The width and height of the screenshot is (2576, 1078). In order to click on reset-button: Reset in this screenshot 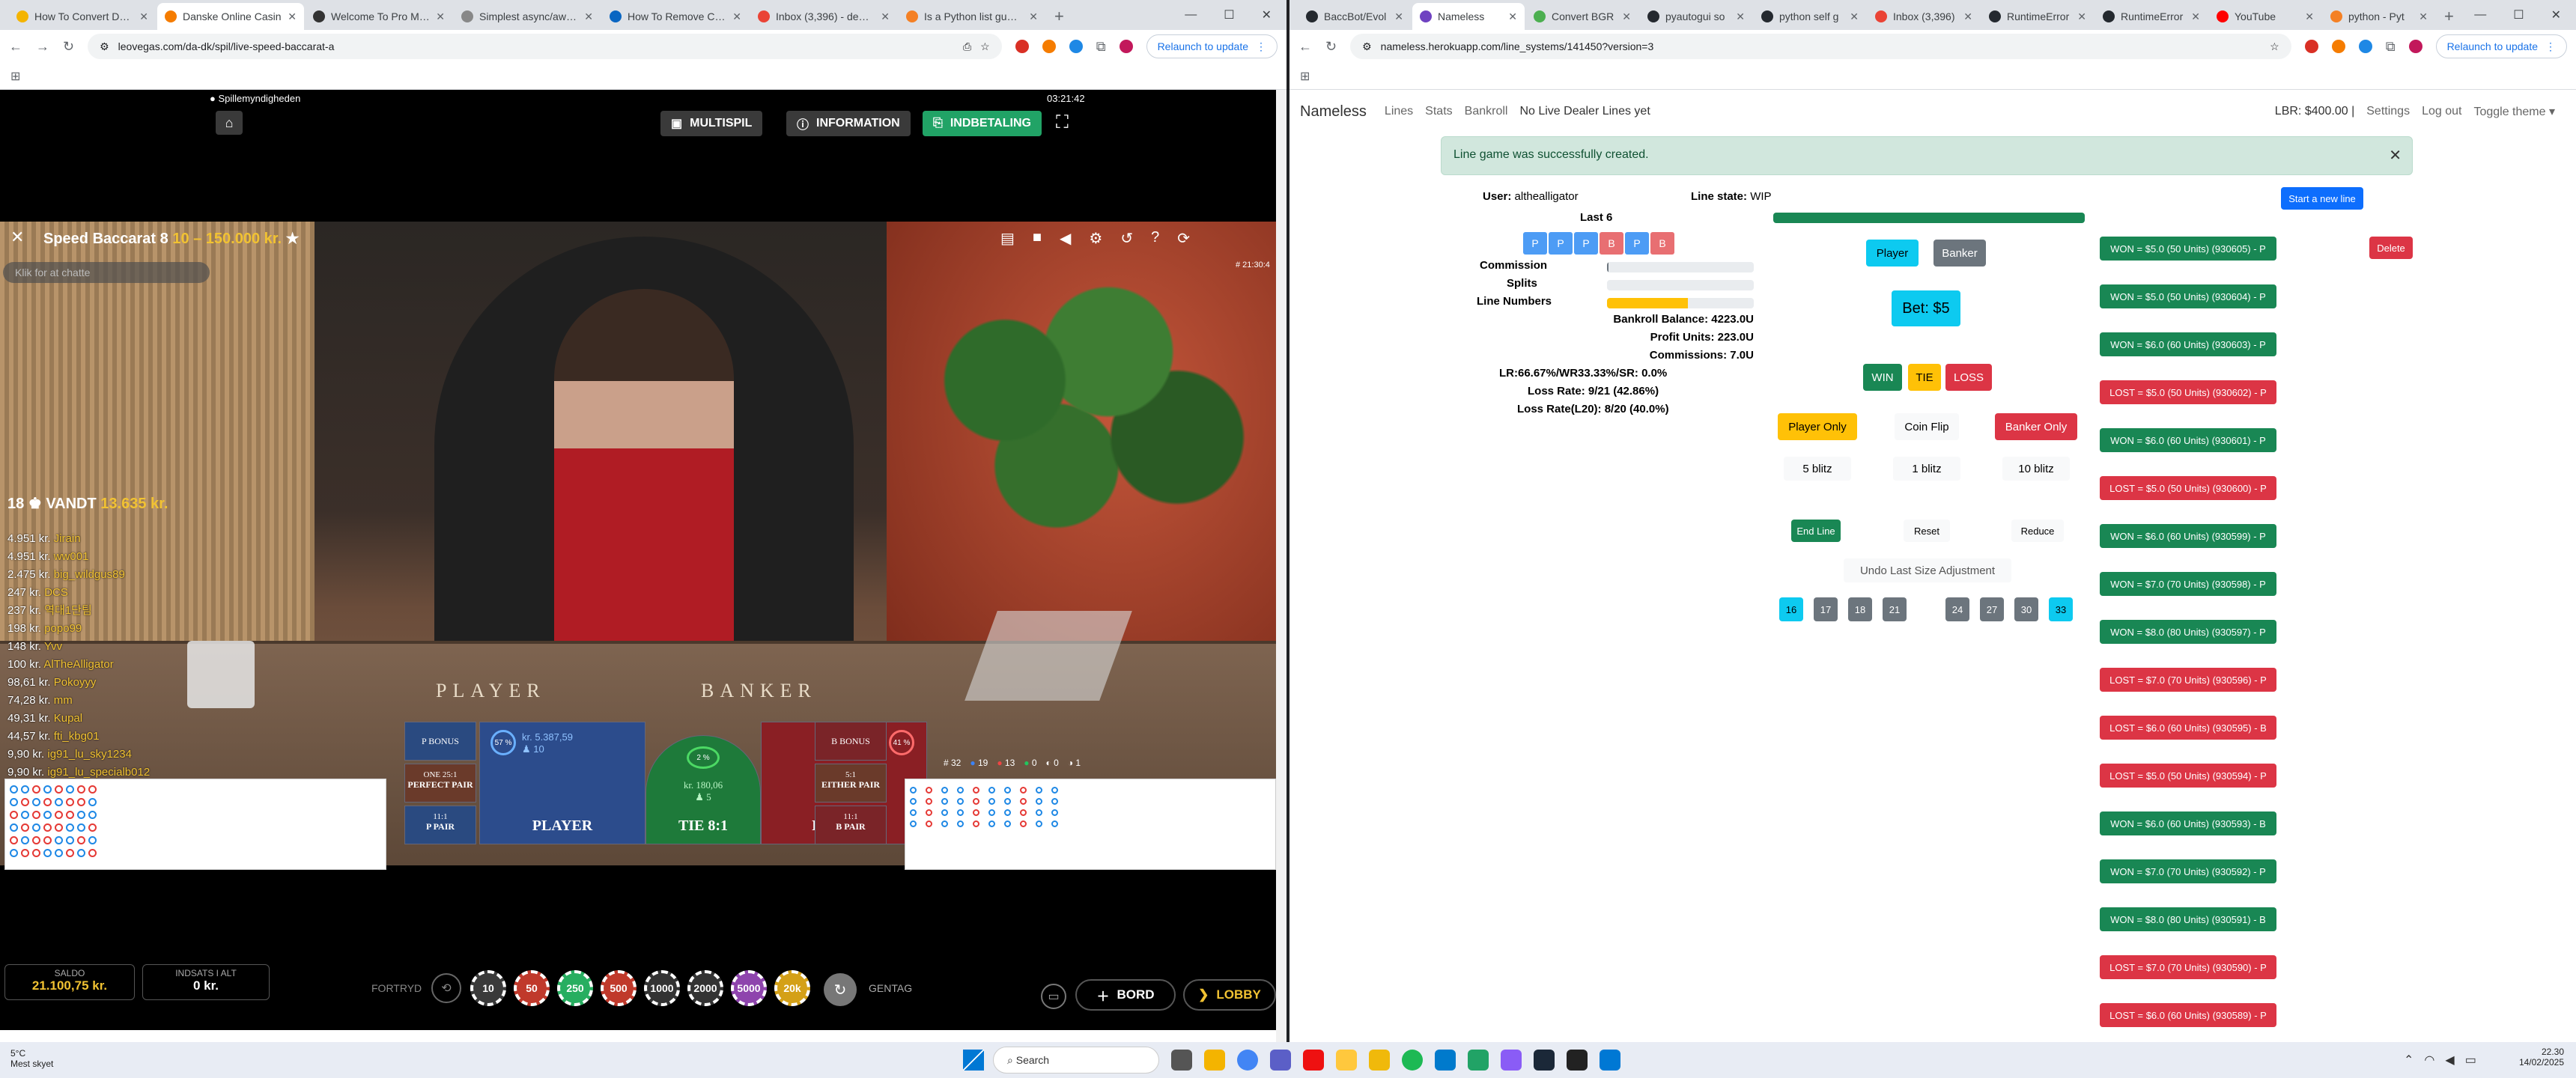, I will do `click(1927, 531)`.